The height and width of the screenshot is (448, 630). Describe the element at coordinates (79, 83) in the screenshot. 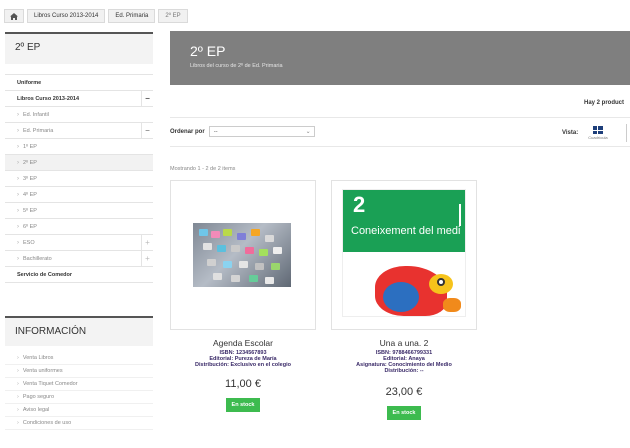

I see `category-uniforme: Uniforme` at that location.